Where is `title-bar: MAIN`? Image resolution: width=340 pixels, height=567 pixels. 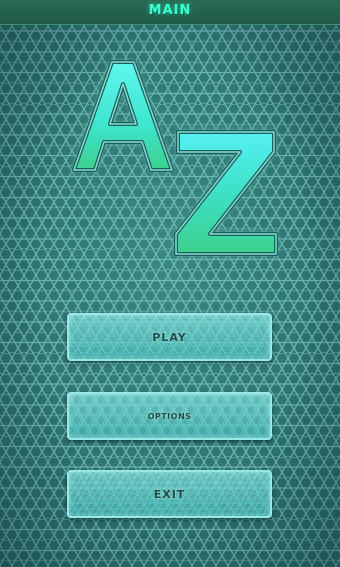 title-bar: MAIN is located at coordinates (170, 12).